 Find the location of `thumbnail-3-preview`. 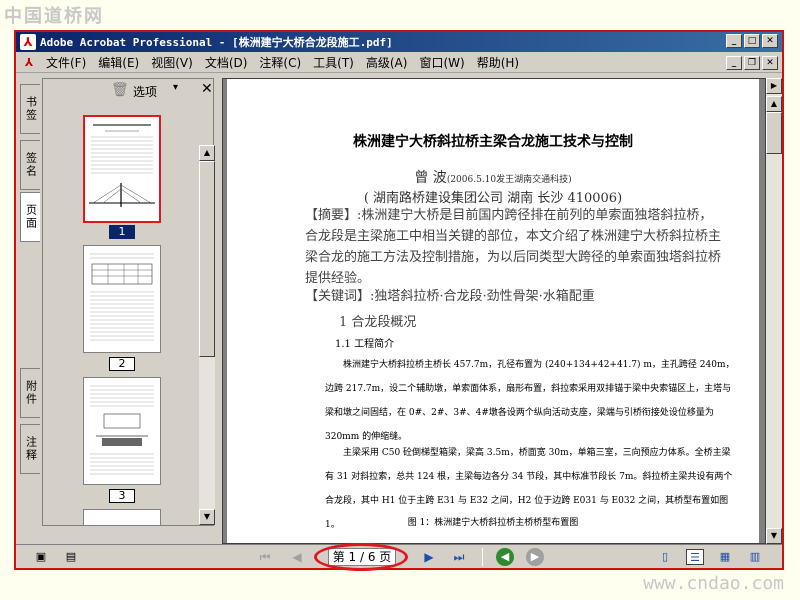

thumbnail-3-preview is located at coordinates (122, 430).